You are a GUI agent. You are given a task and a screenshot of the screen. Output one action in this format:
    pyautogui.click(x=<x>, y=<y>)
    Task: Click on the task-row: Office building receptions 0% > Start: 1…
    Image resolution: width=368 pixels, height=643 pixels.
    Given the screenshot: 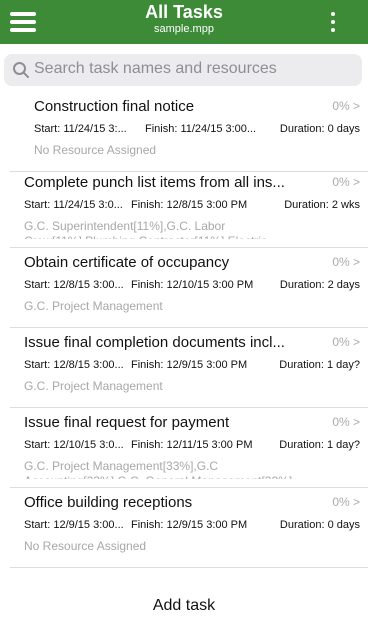 What is the action you would take?
    pyautogui.click(x=184, y=528)
    